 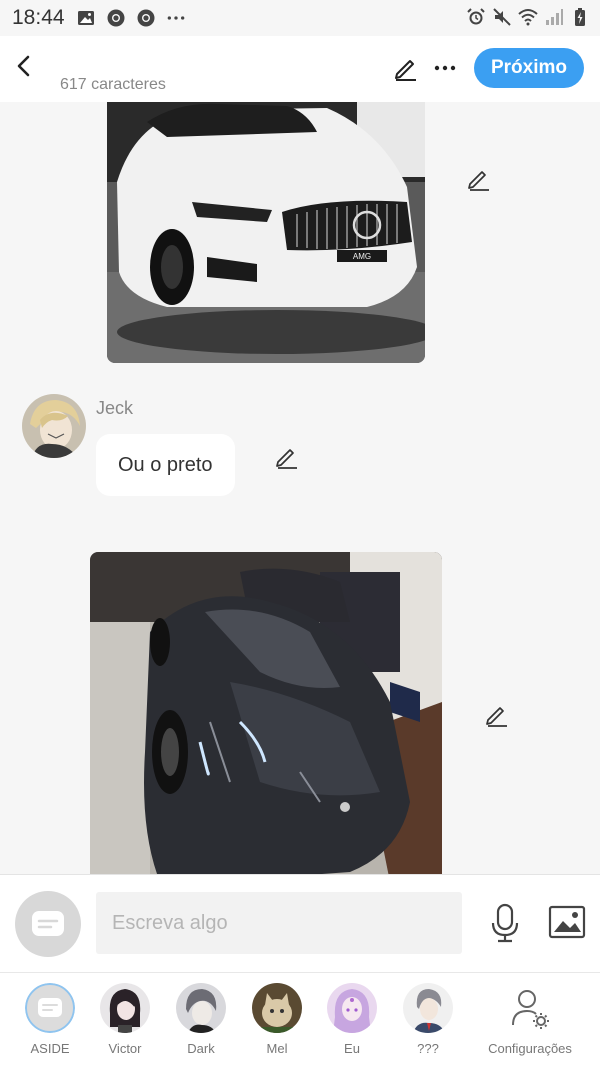 What do you see at coordinates (125, 1048) in the screenshot?
I see `nav-label: Victor` at bounding box center [125, 1048].